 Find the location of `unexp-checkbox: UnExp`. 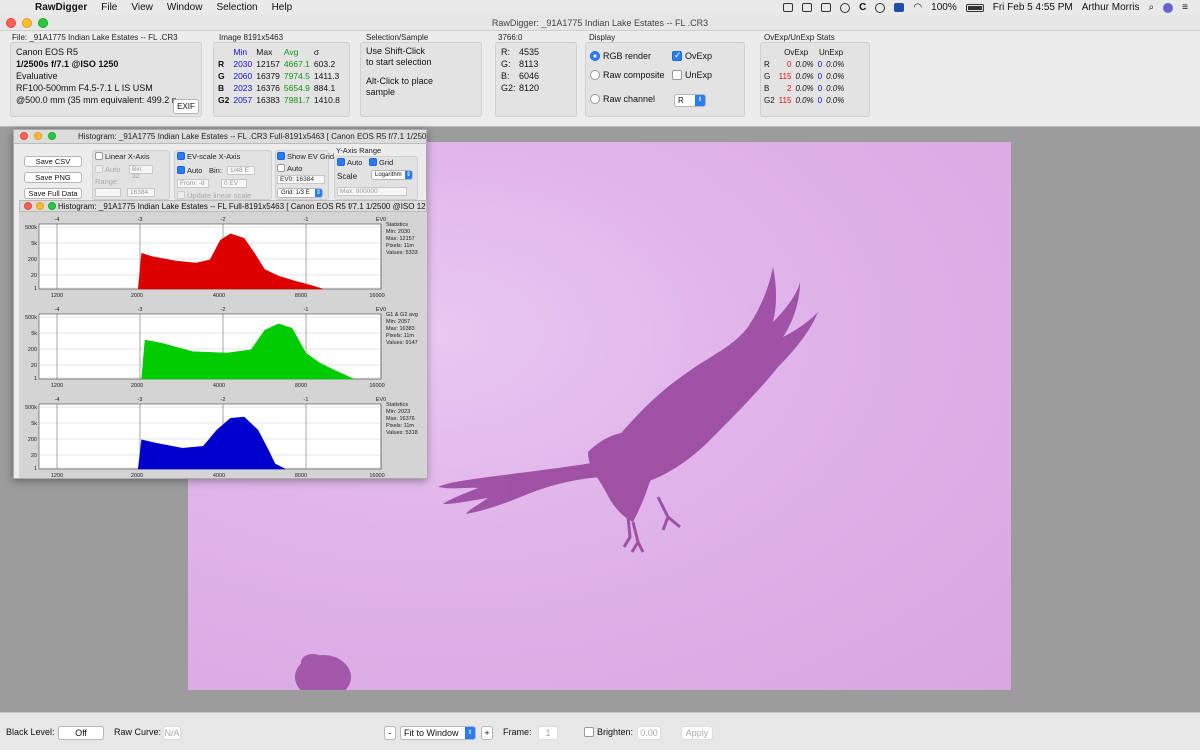

unexp-checkbox: UnExp is located at coordinates (692, 75).